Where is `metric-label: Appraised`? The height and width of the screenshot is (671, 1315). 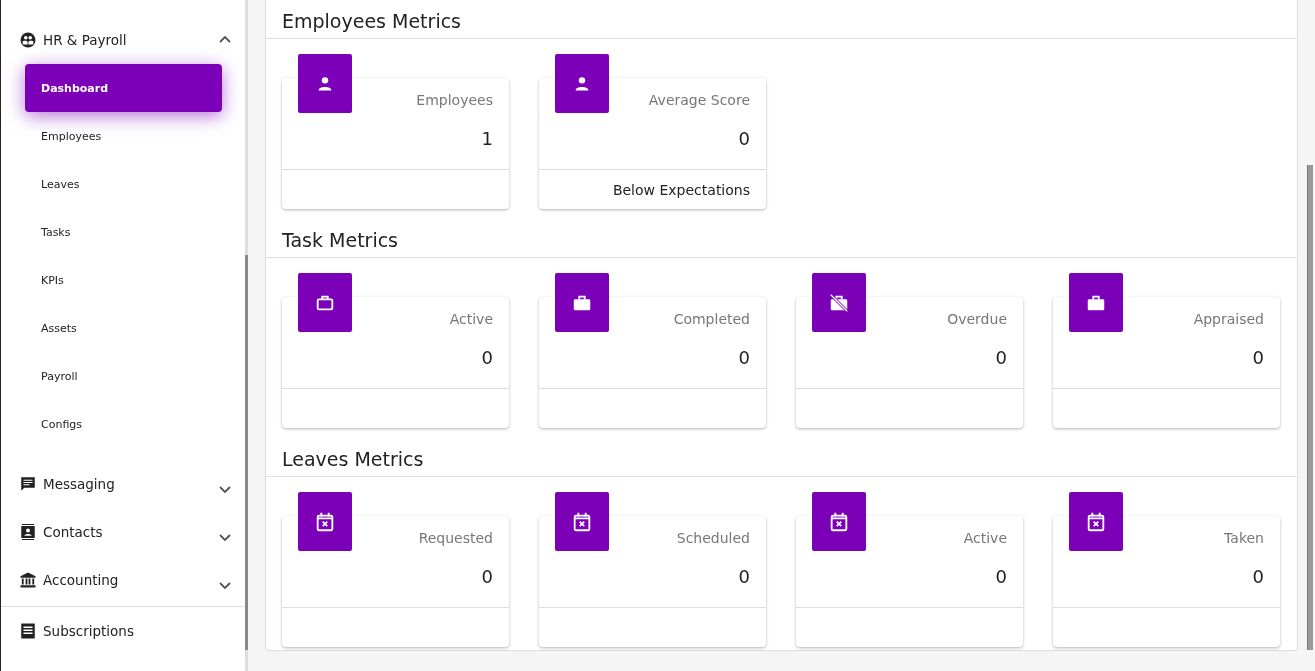 metric-label: Appraised is located at coordinates (1228, 319).